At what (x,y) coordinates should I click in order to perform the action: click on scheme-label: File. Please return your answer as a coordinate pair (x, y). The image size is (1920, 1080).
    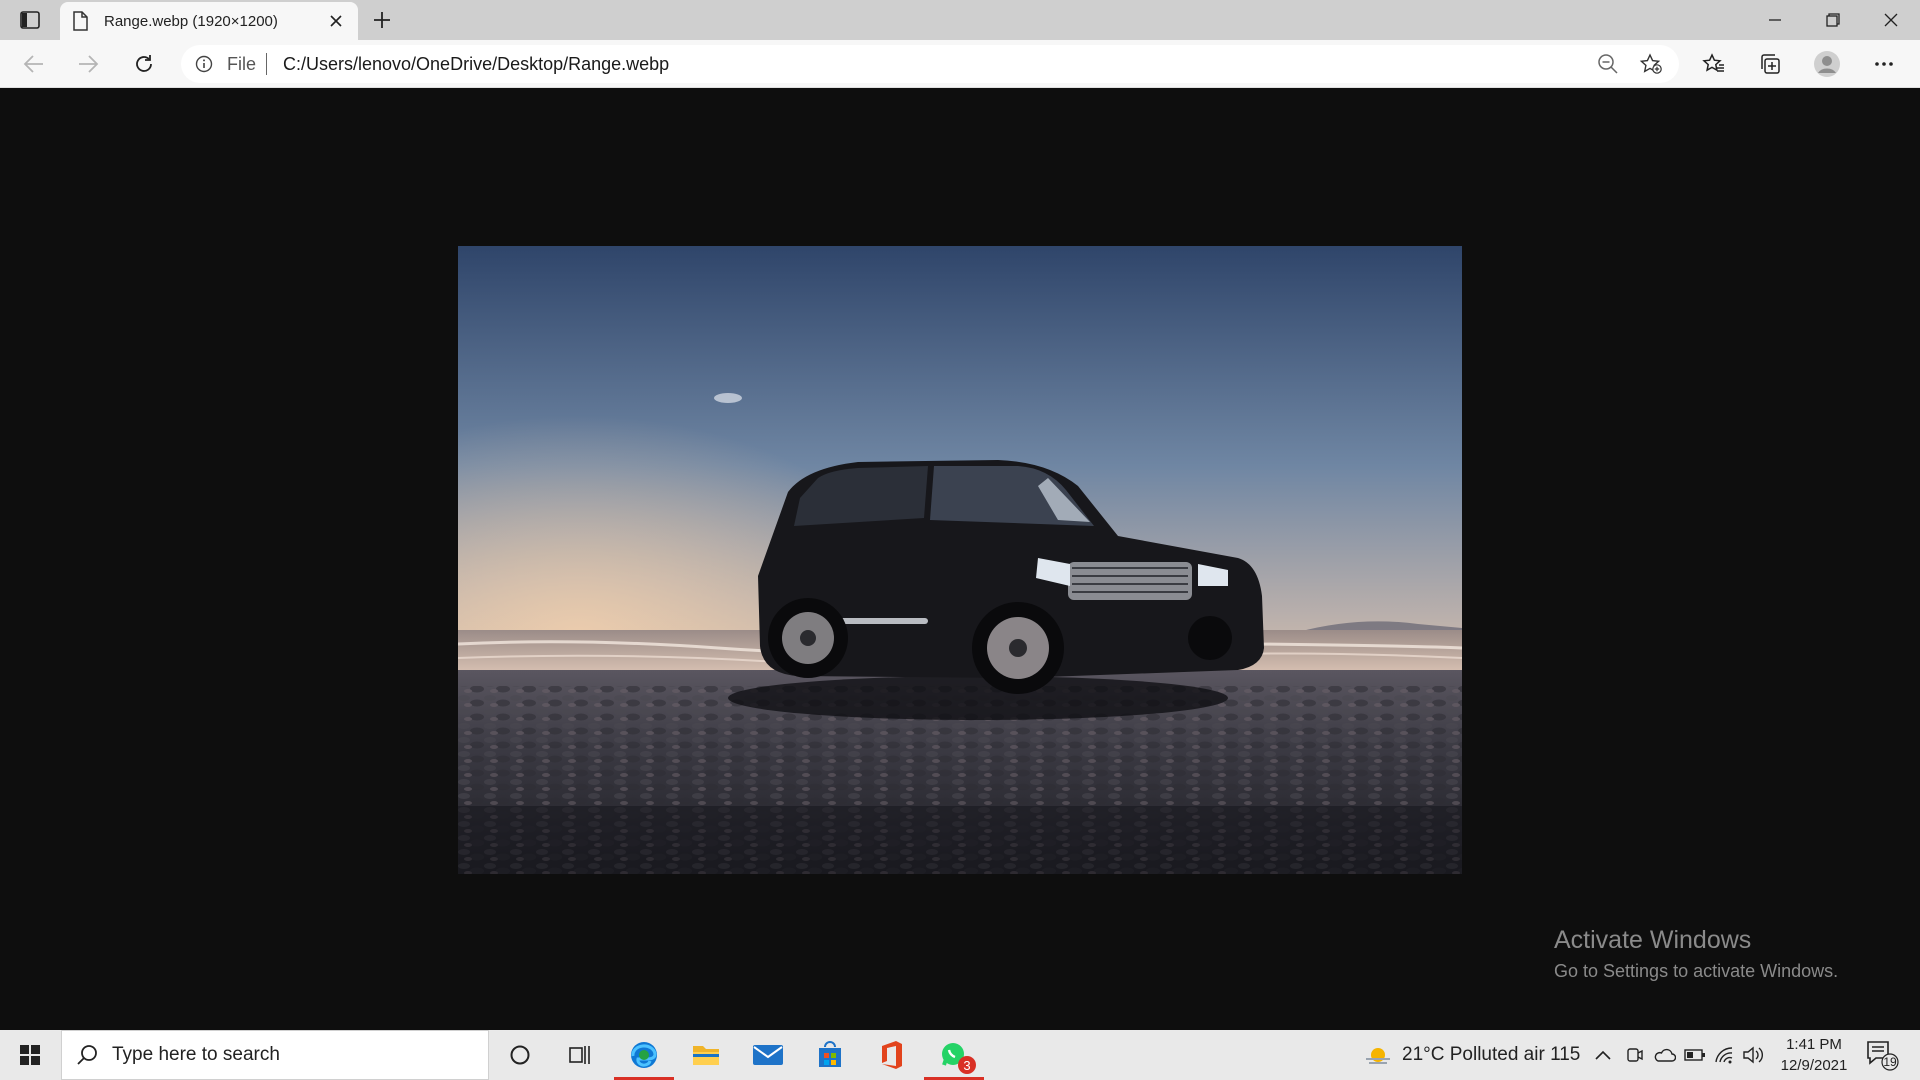
    Looking at the image, I should click on (242, 64).